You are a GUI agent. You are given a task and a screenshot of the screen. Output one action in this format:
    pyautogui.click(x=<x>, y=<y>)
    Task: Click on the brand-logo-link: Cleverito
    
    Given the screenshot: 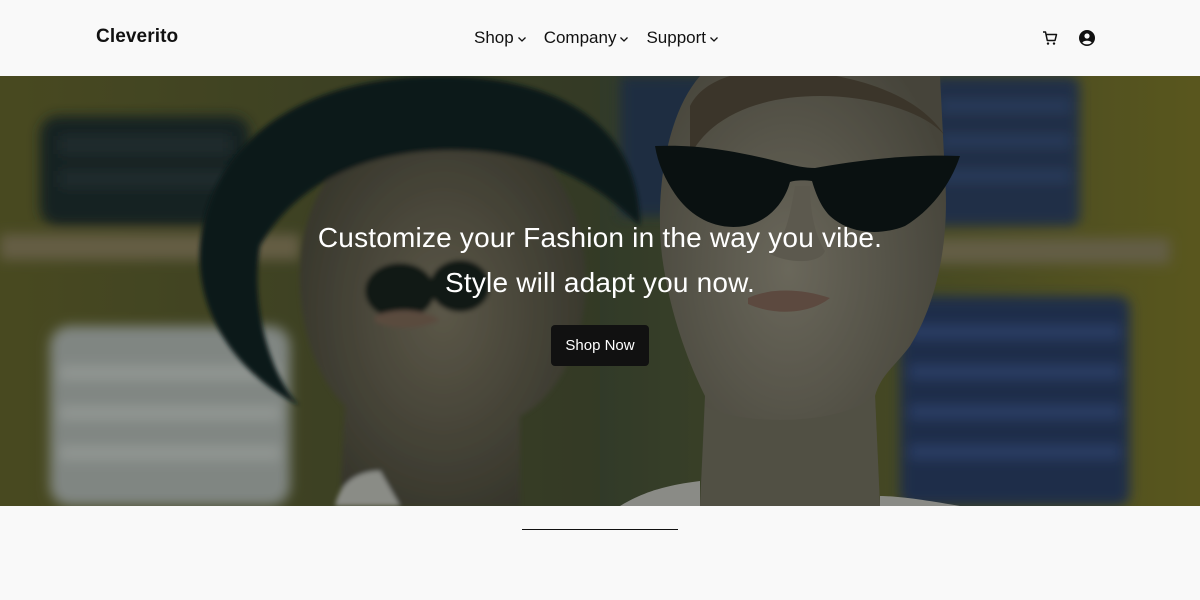 What is the action you would take?
    pyautogui.click(x=137, y=37)
    